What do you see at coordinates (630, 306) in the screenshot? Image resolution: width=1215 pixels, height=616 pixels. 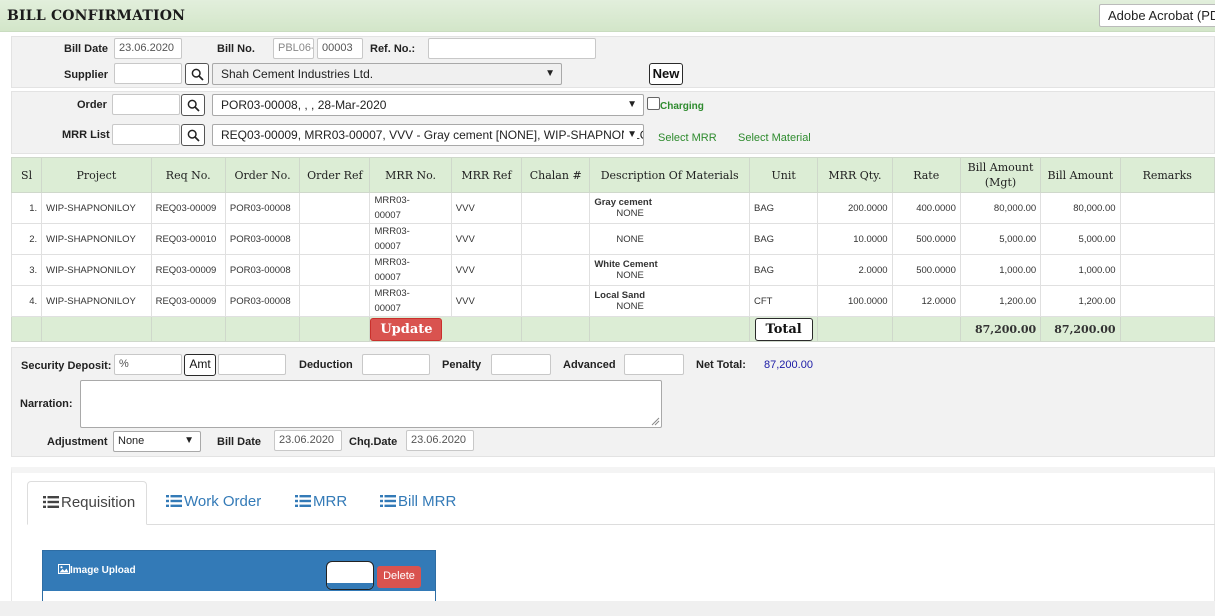 I see `row-material-spec: NONE` at bounding box center [630, 306].